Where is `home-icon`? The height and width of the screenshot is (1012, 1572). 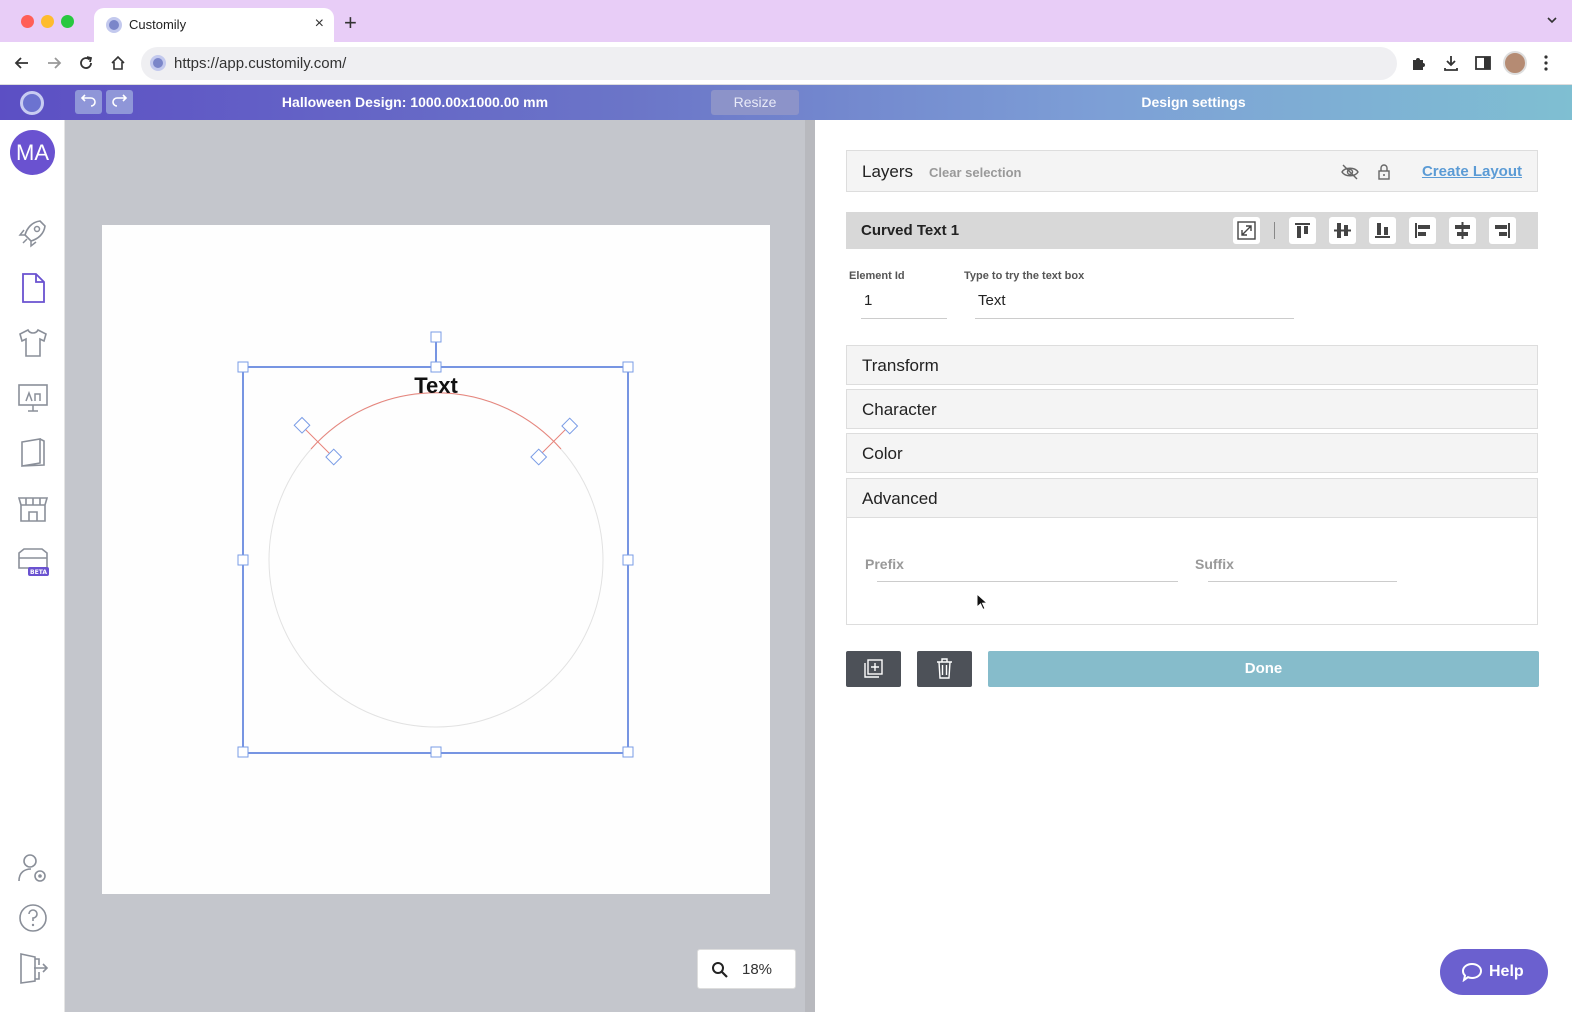
home-icon is located at coordinates (118, 63).